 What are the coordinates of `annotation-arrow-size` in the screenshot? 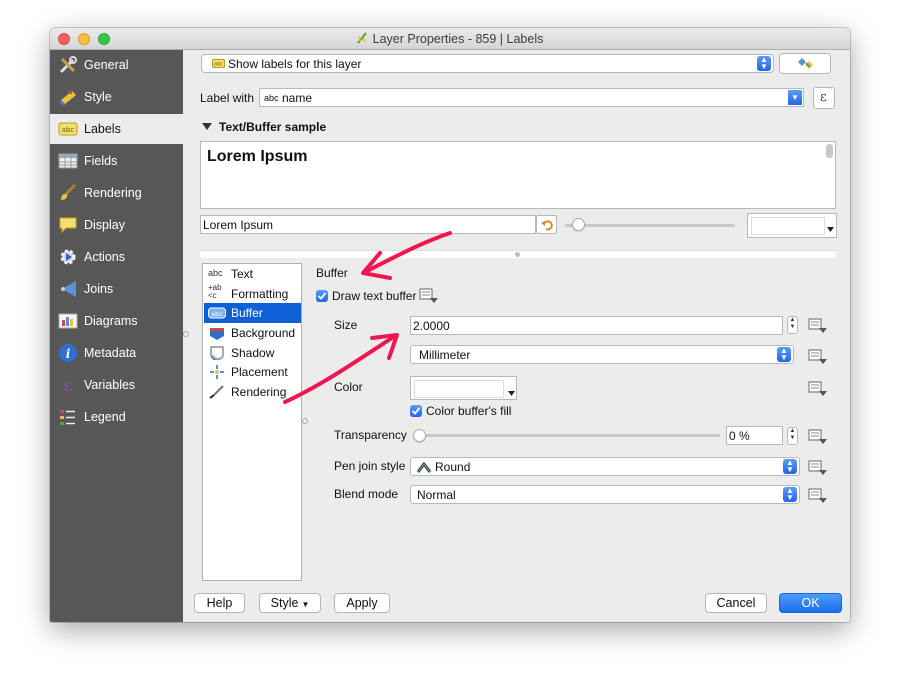 It's located at (341, 368).